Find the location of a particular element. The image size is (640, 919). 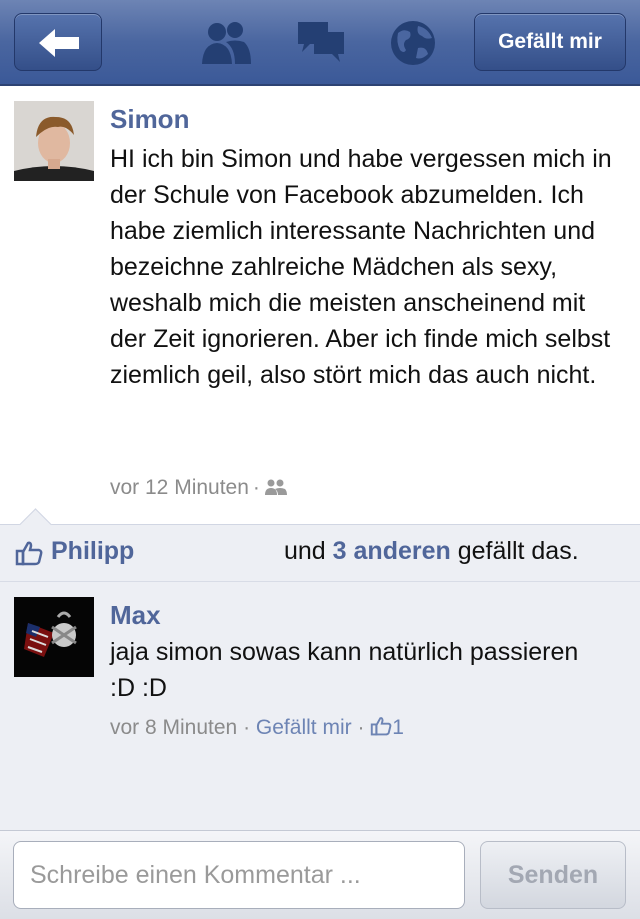

comment-timestamp: vor 8 Minuten is located at coordinates (174, 727).